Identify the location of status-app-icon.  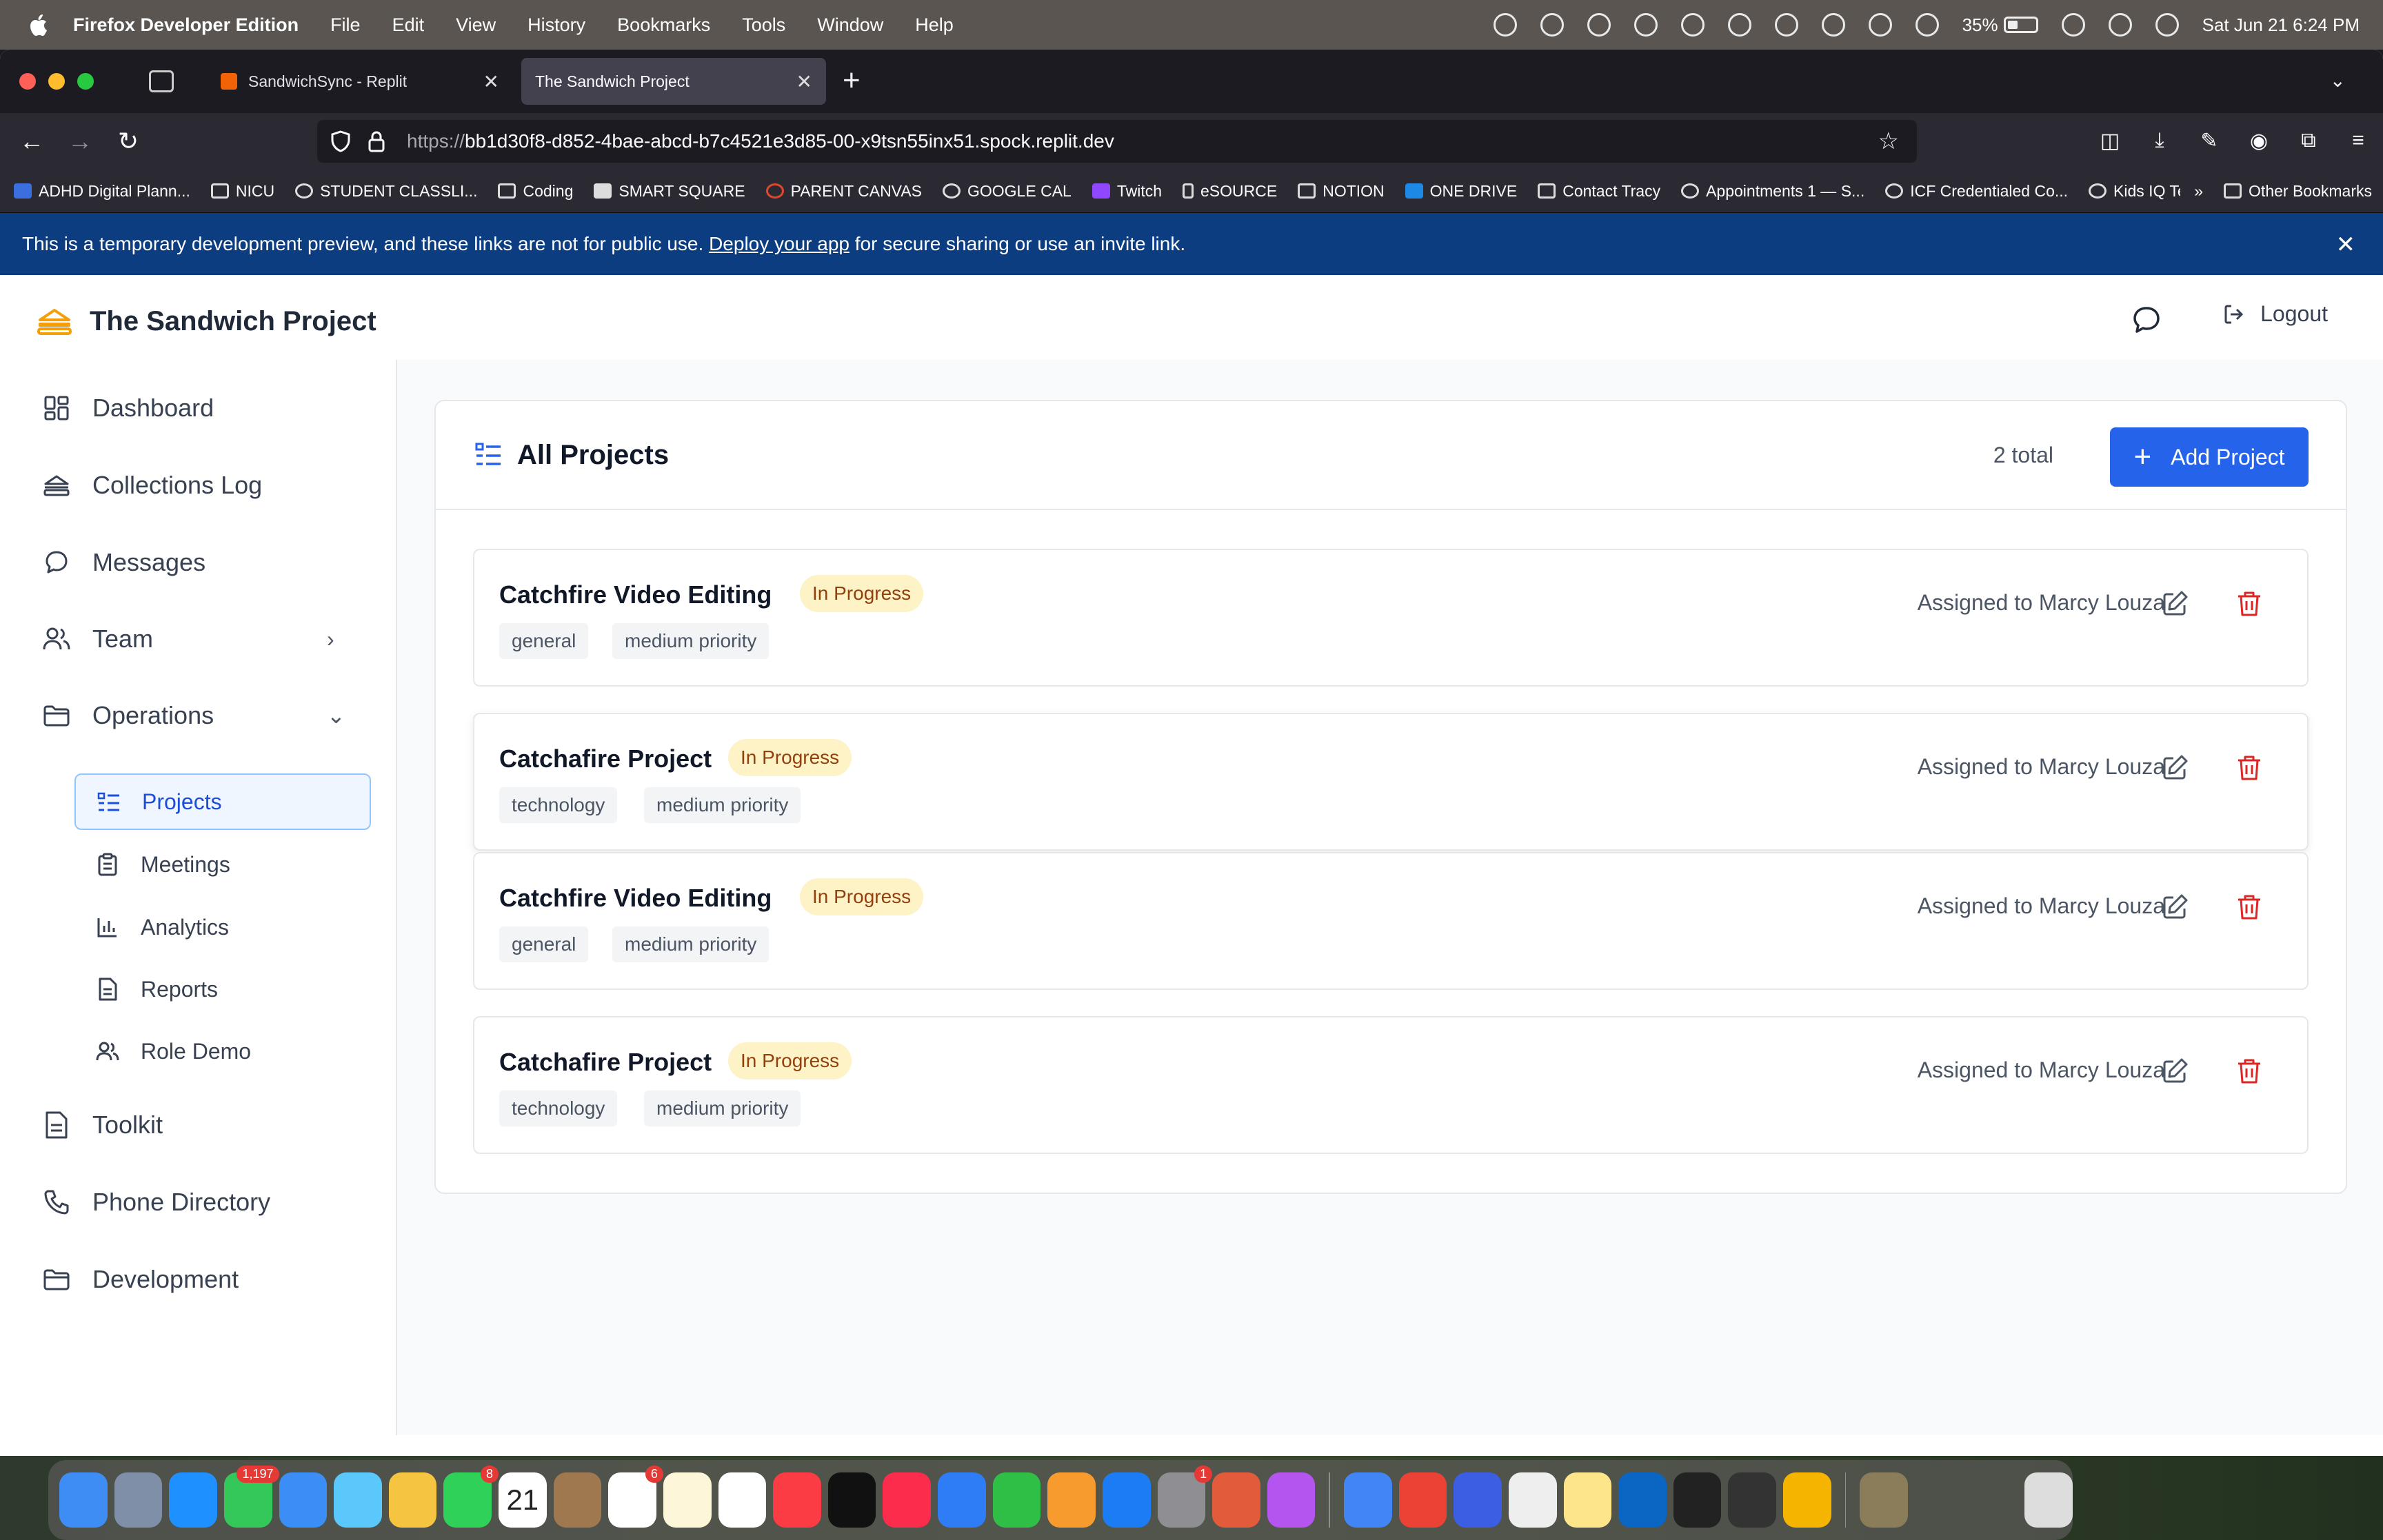
(1552, 25).